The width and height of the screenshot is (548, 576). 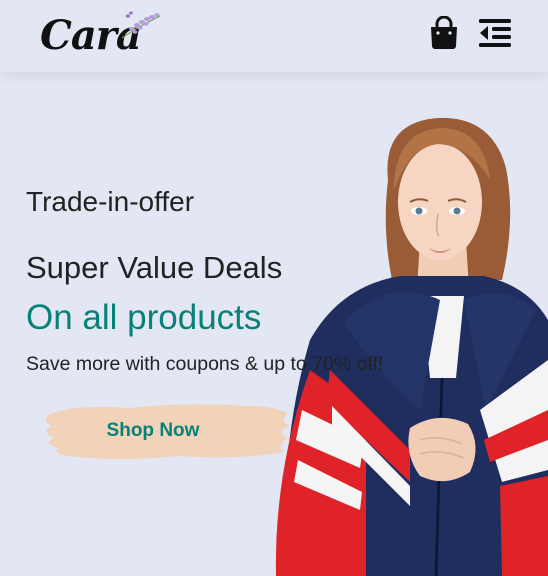 What do you see at coordinates (495, 33) in the screenshot?
I see `menu-icon` at bounding box center [495, 33].